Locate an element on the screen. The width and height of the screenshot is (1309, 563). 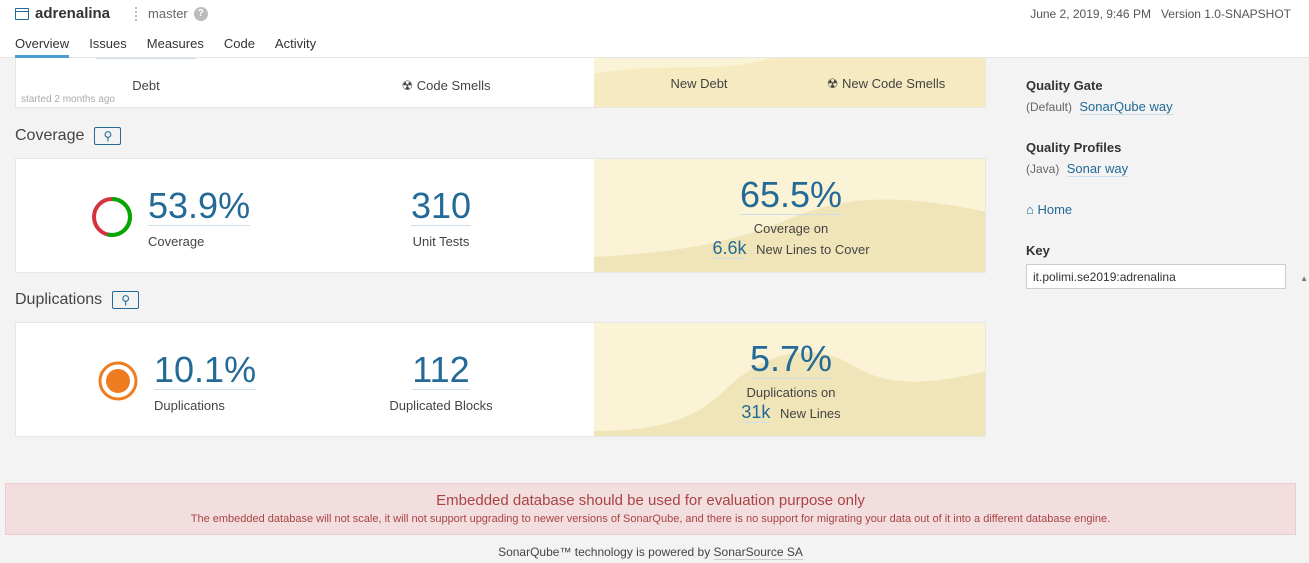
duplications-bubble is located at coordinates (118, 381).